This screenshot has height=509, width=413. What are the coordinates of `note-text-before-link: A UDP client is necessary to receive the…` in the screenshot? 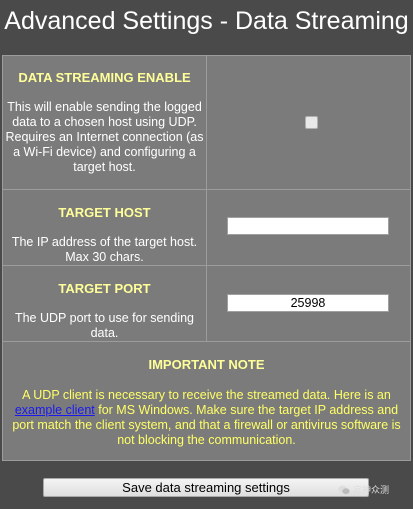 It's located at (206, 395).